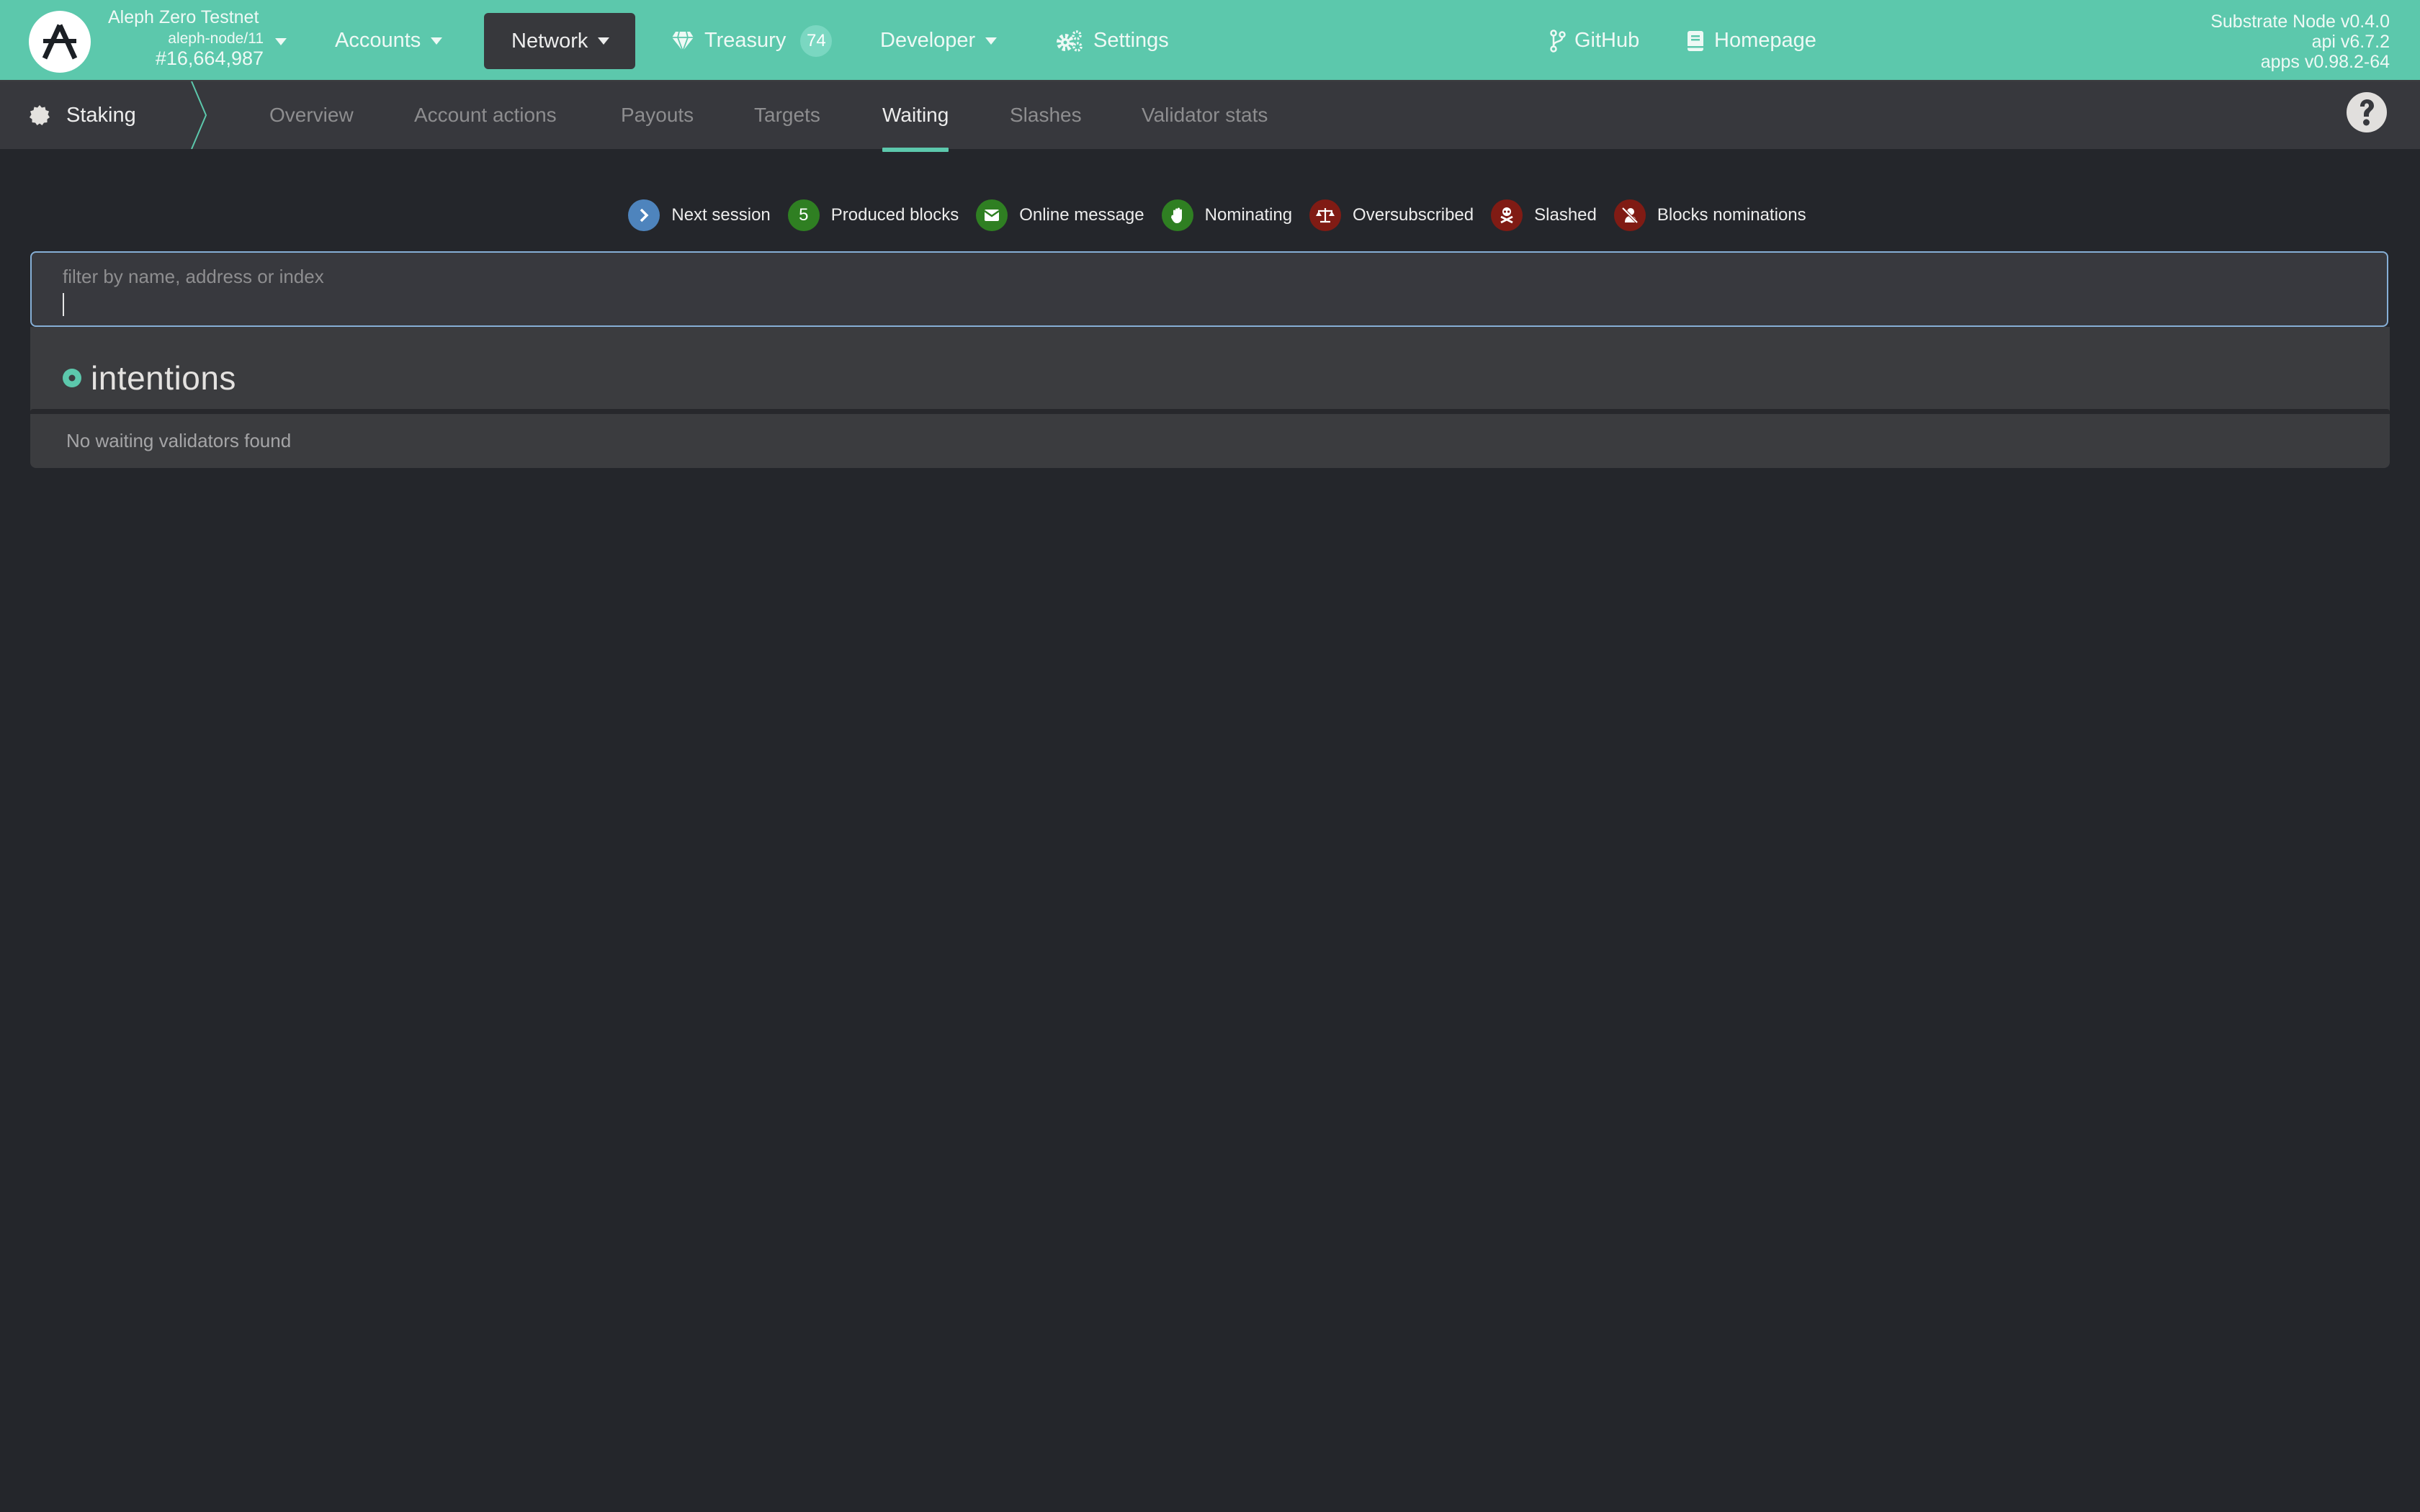 The image size is (2420, 1512). Describe the element at coordinates (549, 41) in the screenshot. I see `nav-network-label: Network` at that location.